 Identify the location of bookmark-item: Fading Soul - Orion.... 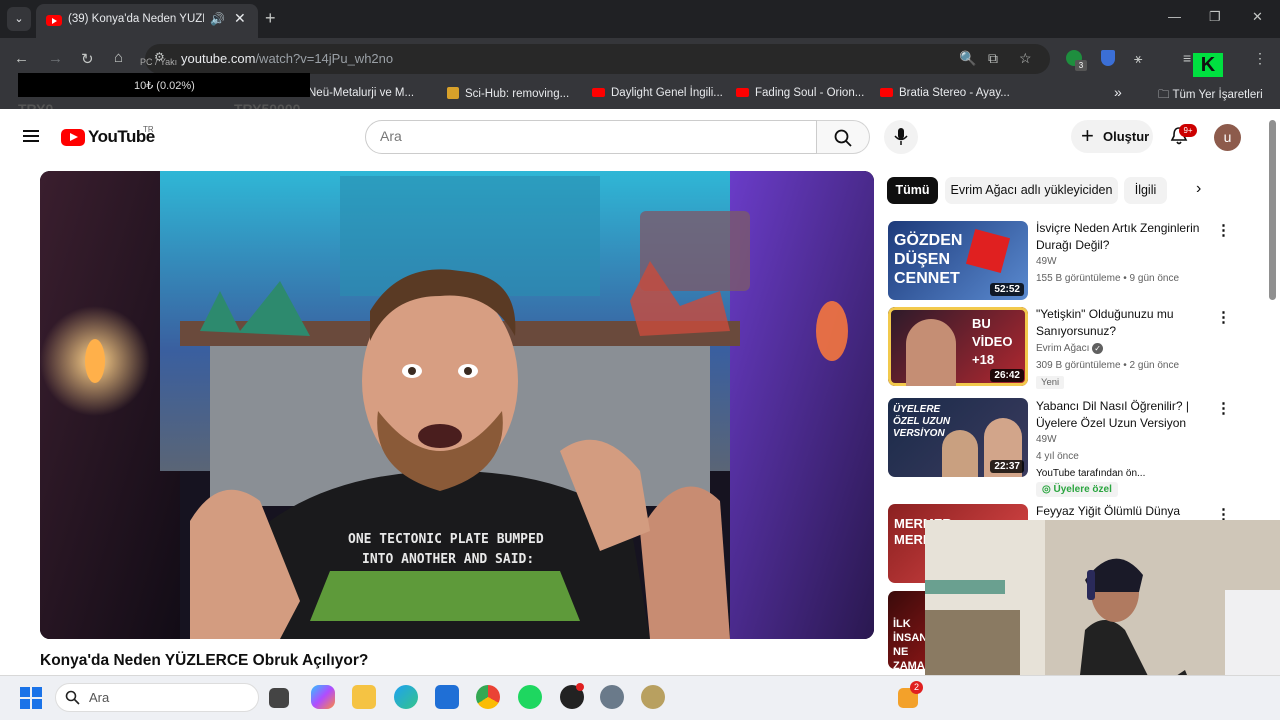
(800, 93).